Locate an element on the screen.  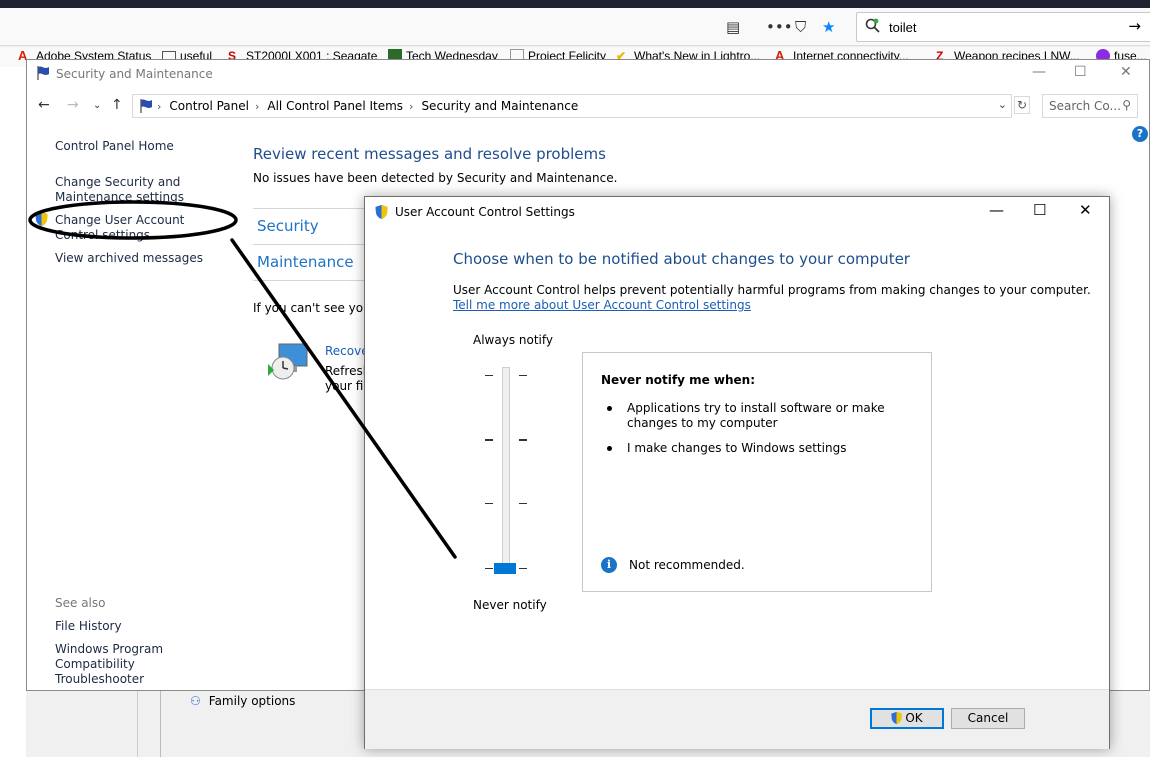
breadcrumb-control-panel: Control Panel is located at coordinates (209, 106).